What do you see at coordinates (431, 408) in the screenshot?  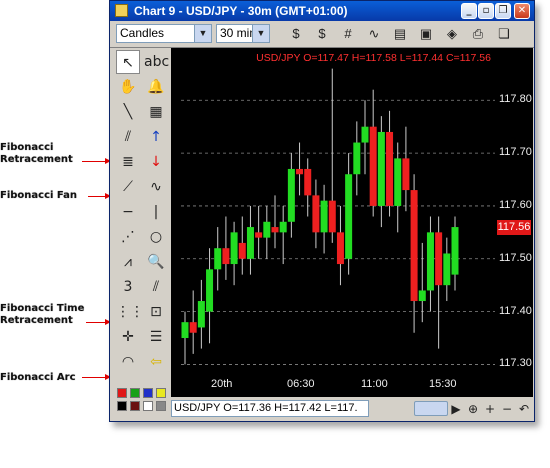 I see `horizontal-scrollbar` at bounding box center [431, 408].